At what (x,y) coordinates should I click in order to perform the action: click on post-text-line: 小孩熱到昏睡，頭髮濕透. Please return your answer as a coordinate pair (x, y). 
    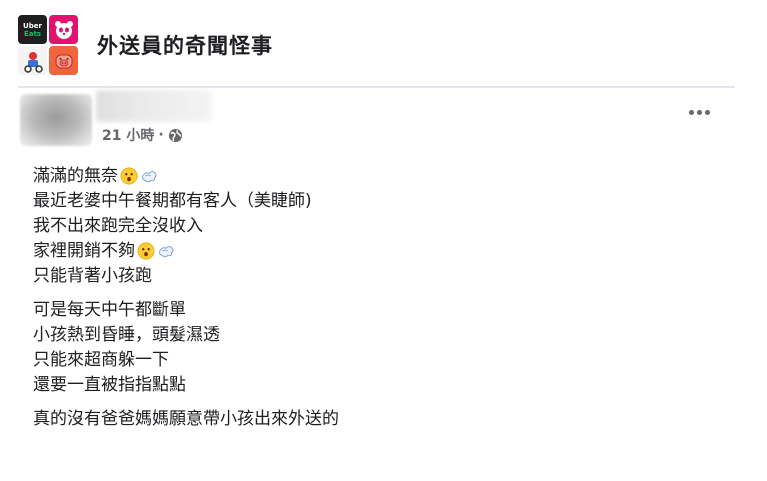
    Looking at the image, I should click on (186, 335).